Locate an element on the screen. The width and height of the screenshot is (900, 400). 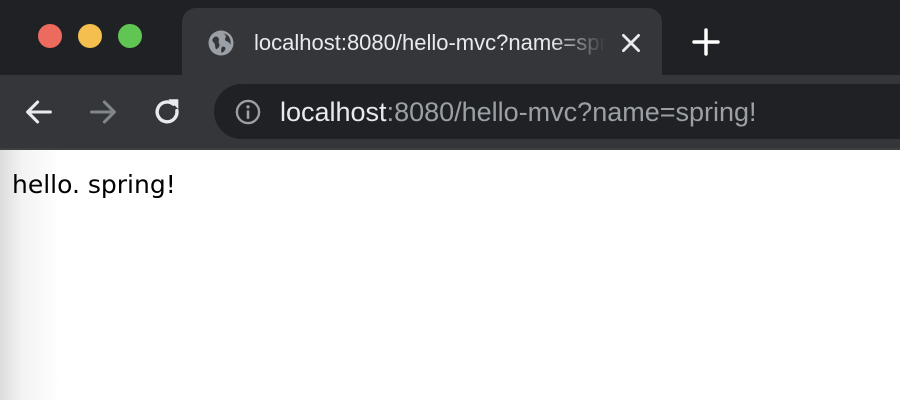
info-icon is located at coordinates (248, 112).